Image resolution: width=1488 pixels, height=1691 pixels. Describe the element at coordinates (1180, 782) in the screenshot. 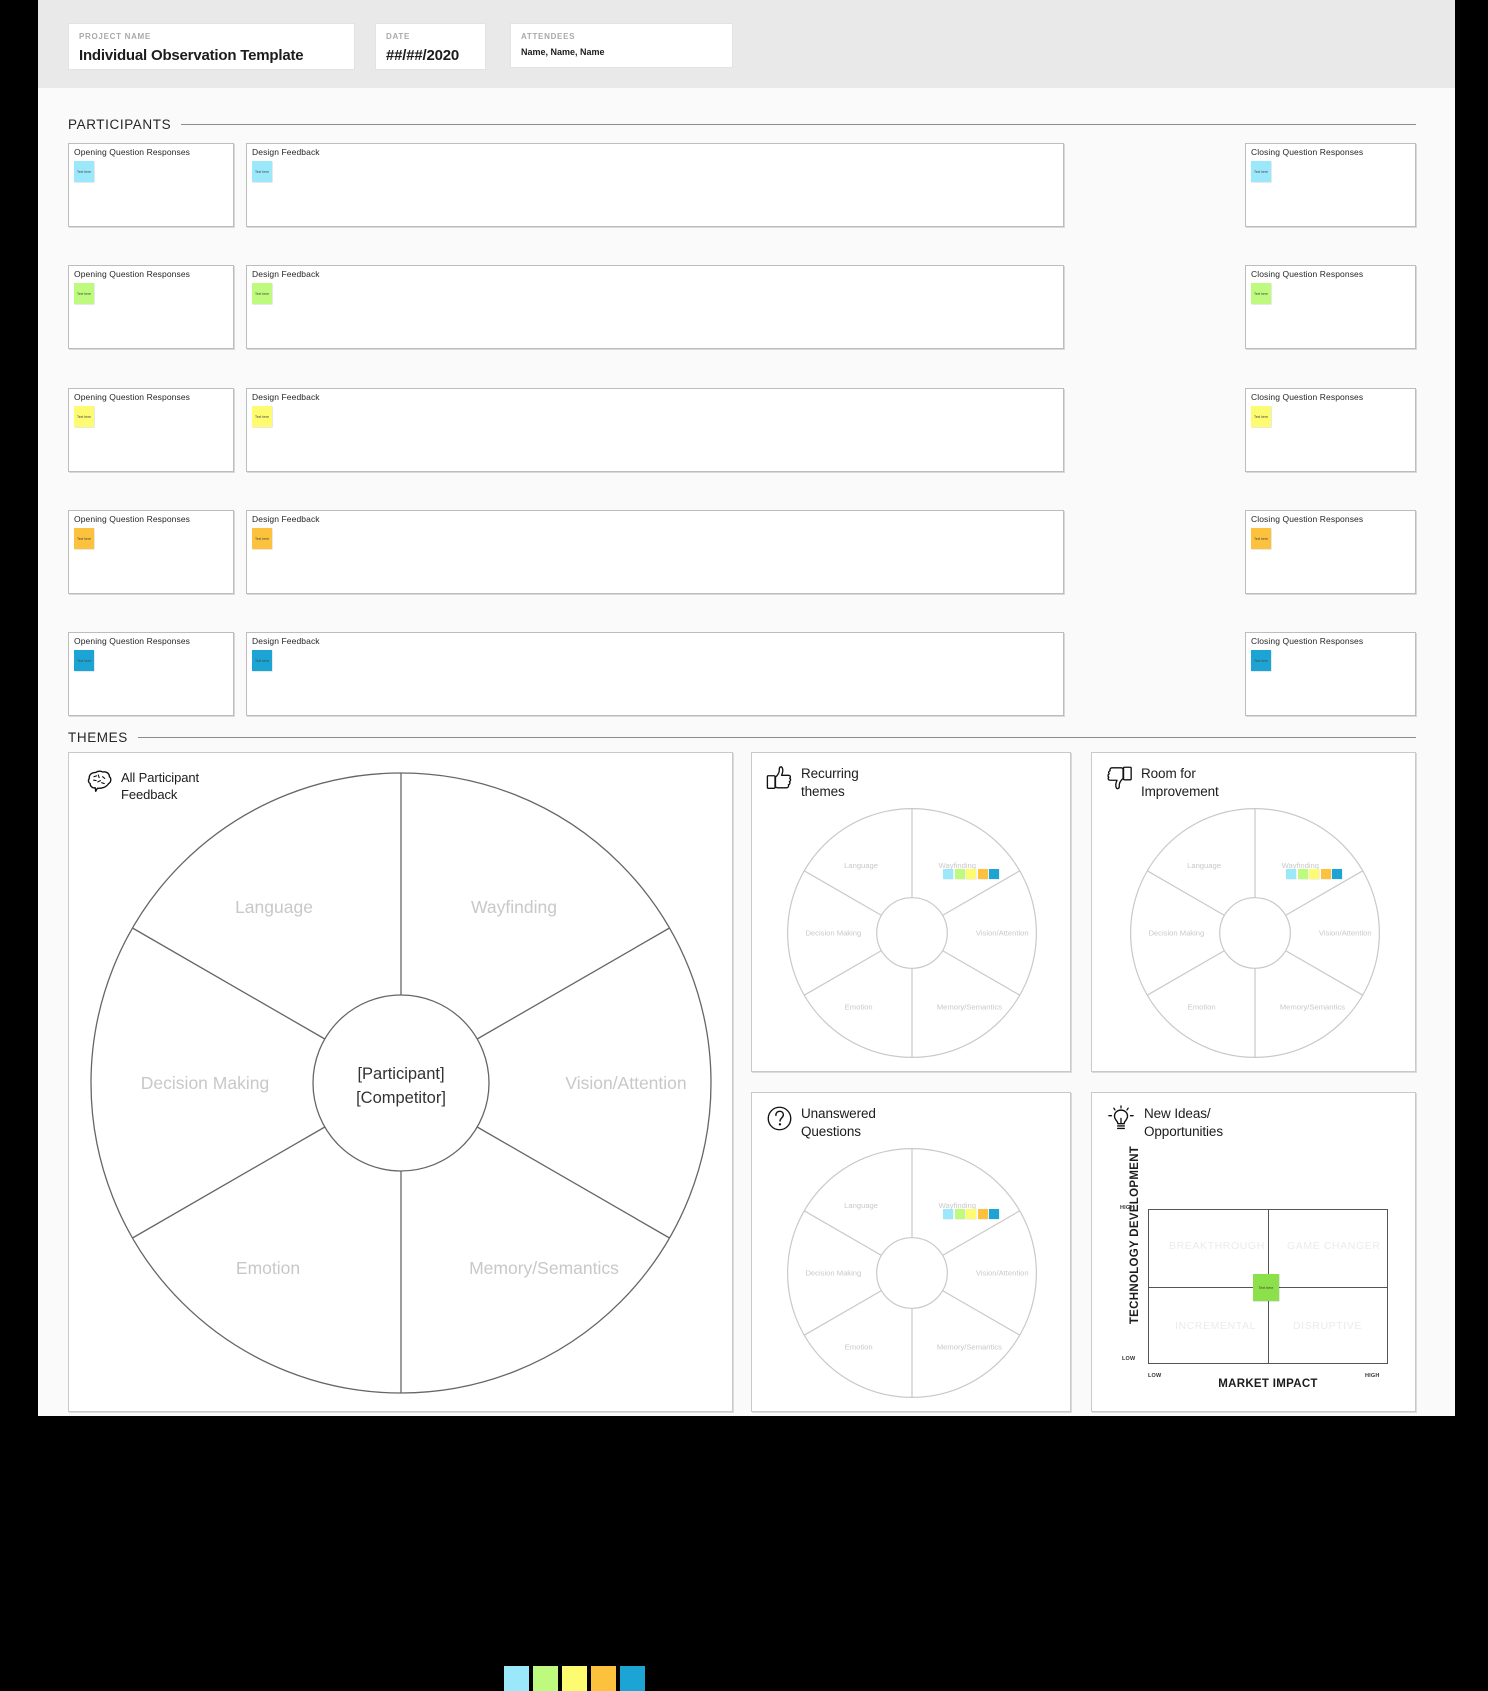

I see `panel-title: Room for Improvement` at that location.